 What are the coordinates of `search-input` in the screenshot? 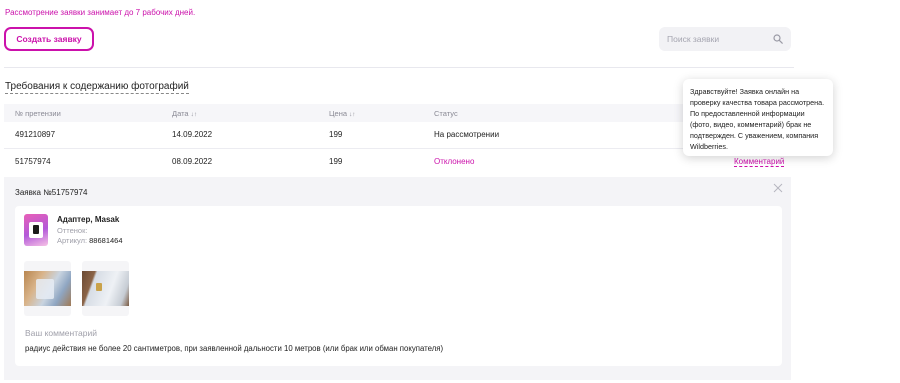 It's located at (720, 39).